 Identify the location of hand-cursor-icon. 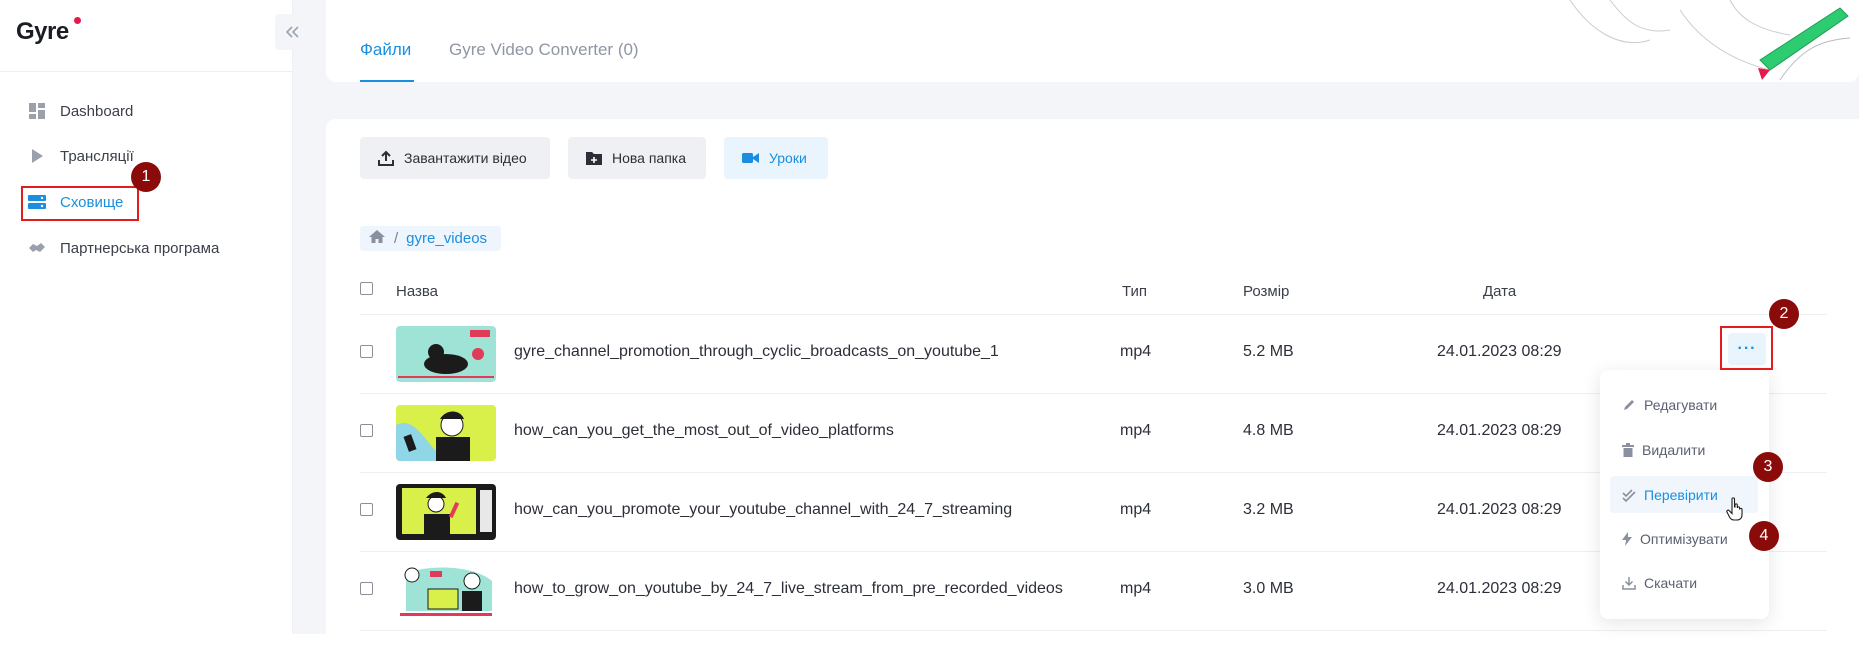
(1734, 509).